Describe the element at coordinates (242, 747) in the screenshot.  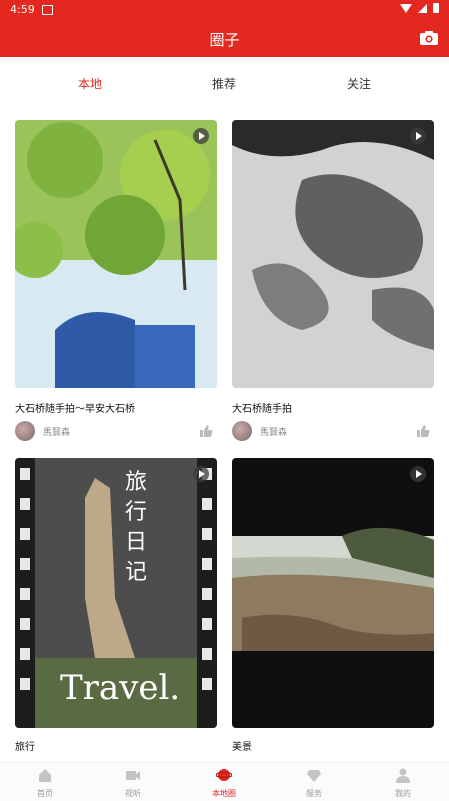
I see `card-title: 美景` at that location.